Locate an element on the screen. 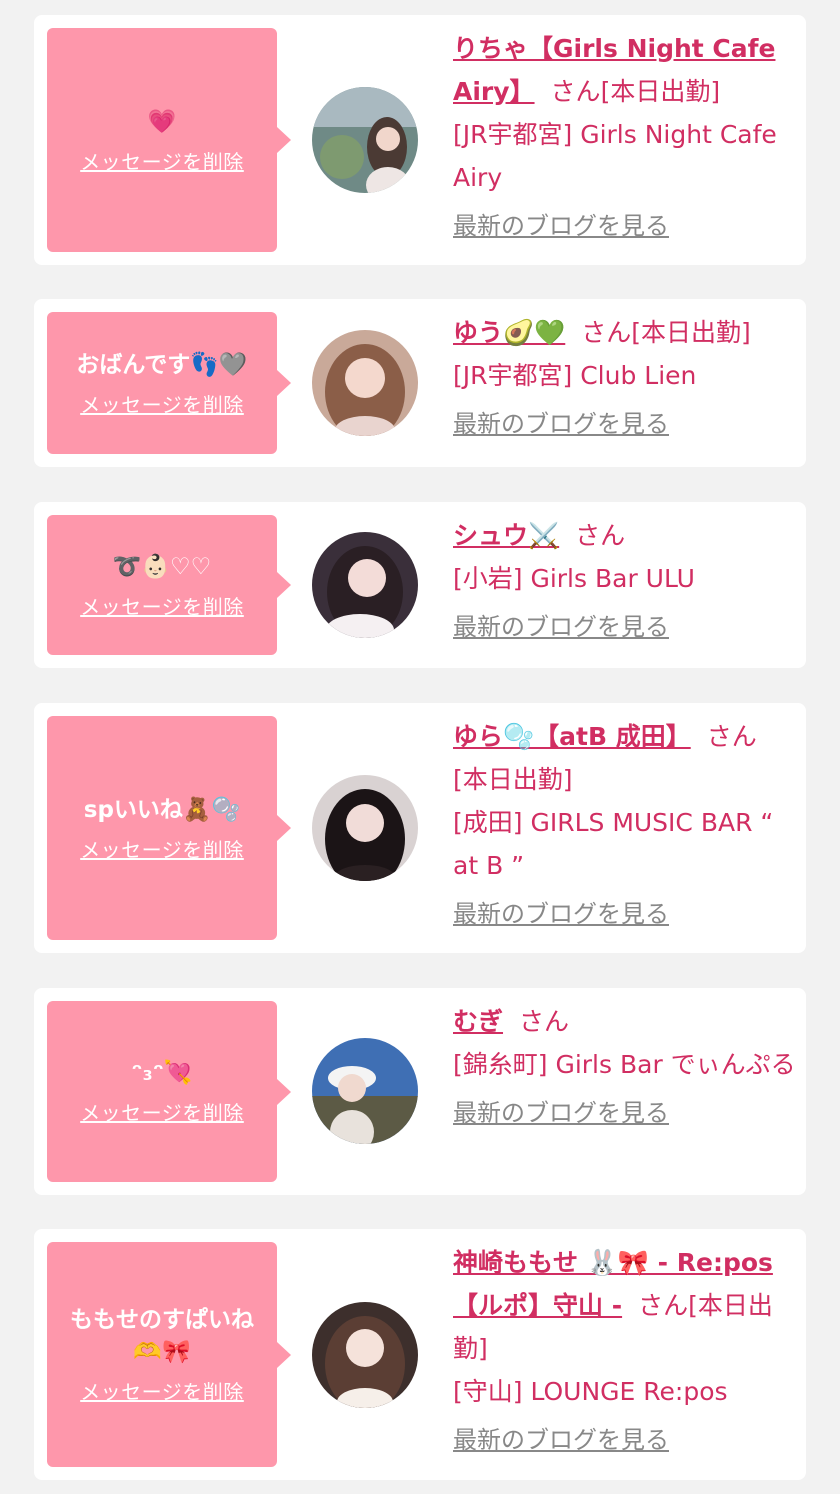  shop-name: [小岩] Girls Bar ULU is located at coordinates (574, 578).